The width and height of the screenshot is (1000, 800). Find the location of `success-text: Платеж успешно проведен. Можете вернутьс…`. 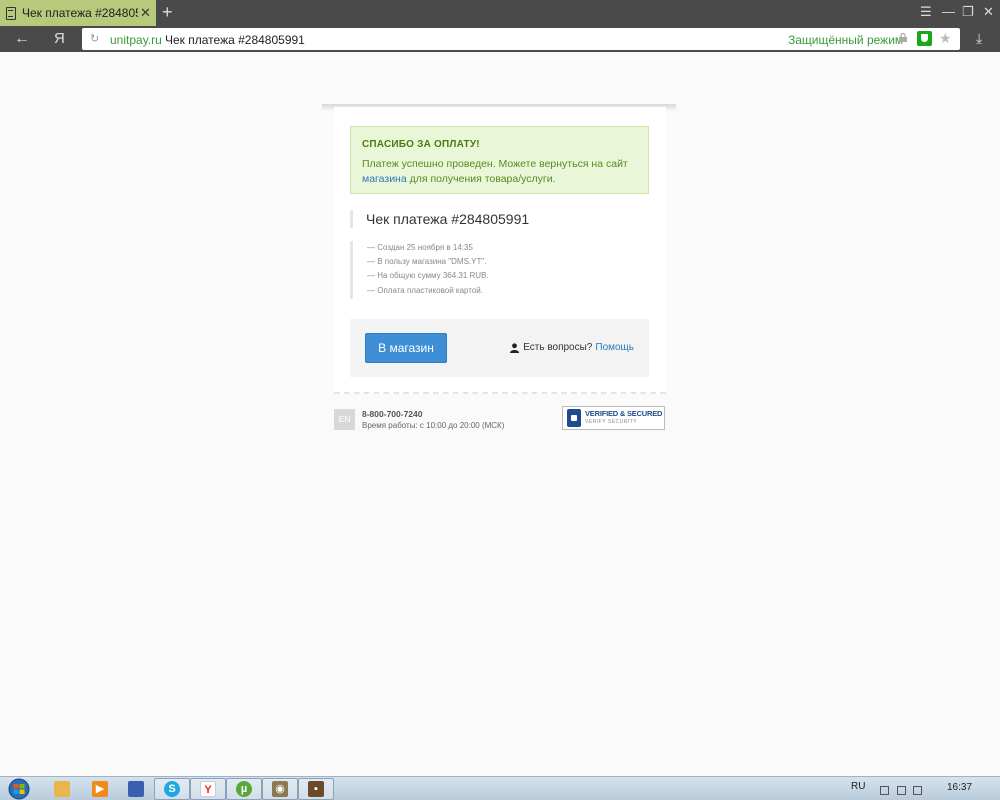

success-text: Платеж успешно проведен. Можете вернутьс… is located at coordinates (499, 172).